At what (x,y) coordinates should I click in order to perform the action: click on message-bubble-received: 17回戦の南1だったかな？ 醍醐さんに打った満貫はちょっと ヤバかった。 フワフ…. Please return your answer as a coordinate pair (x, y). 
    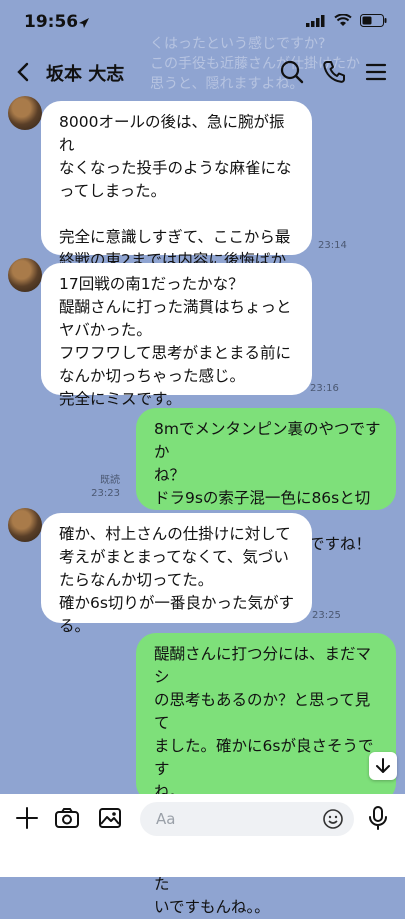
    Looking at the image, I should click on (176, 335).